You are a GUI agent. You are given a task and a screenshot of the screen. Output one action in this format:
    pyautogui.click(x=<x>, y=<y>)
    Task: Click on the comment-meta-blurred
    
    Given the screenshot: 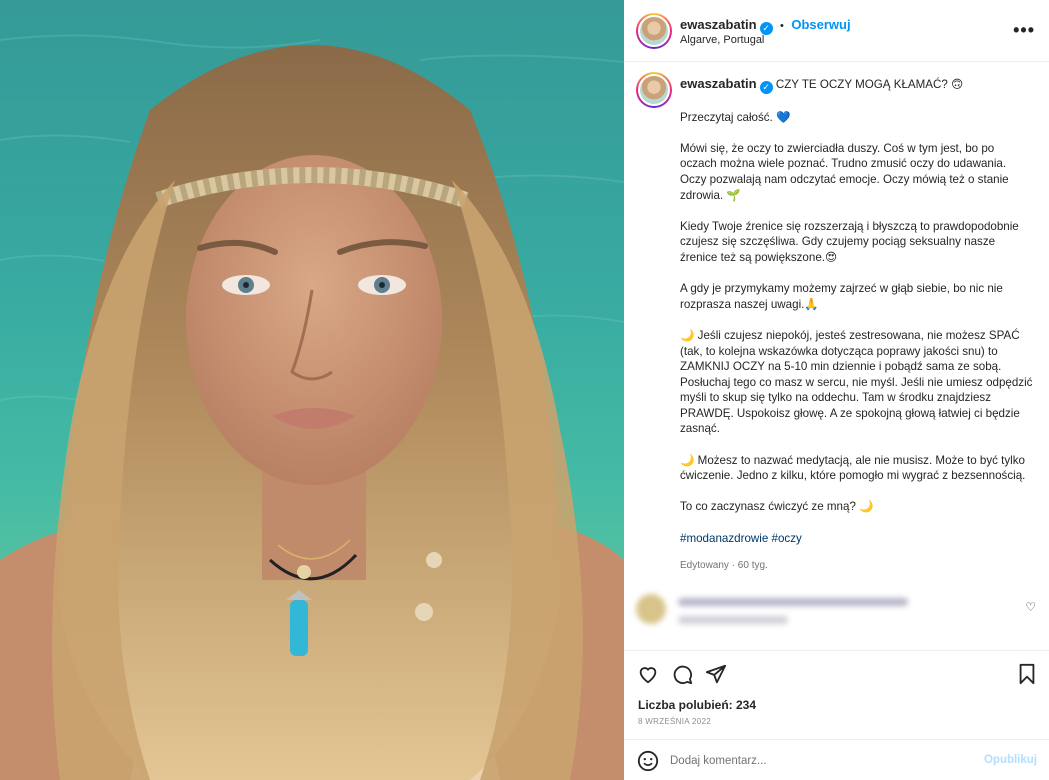 What is the action you would take?
    pyautogui.click(x=733, y=620)
    